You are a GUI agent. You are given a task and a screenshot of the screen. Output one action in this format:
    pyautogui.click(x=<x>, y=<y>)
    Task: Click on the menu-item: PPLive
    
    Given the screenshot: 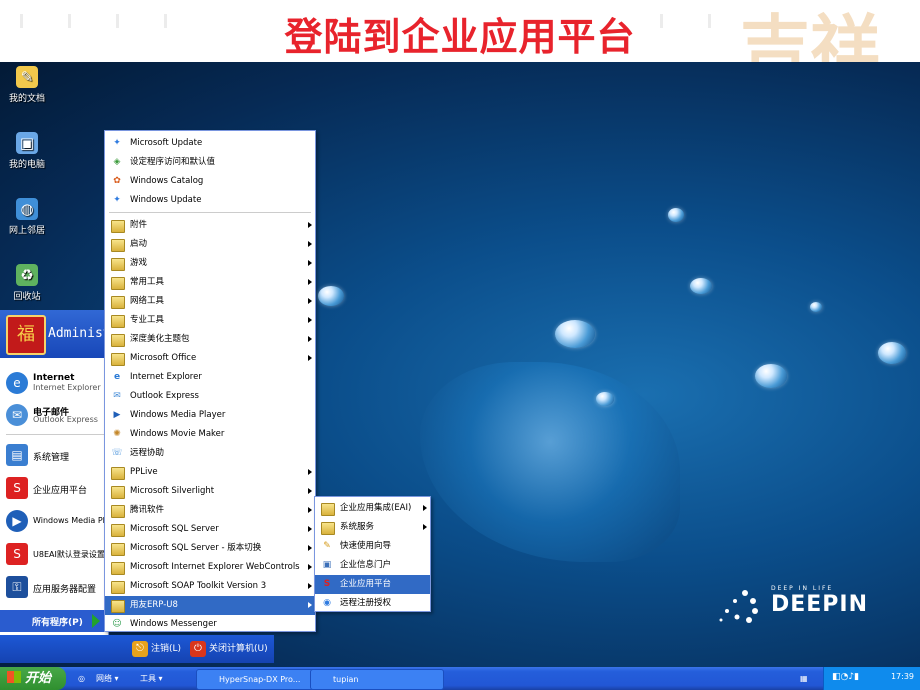 What is the action you would take?
    pyautogui.click(x=210, y=472)
    